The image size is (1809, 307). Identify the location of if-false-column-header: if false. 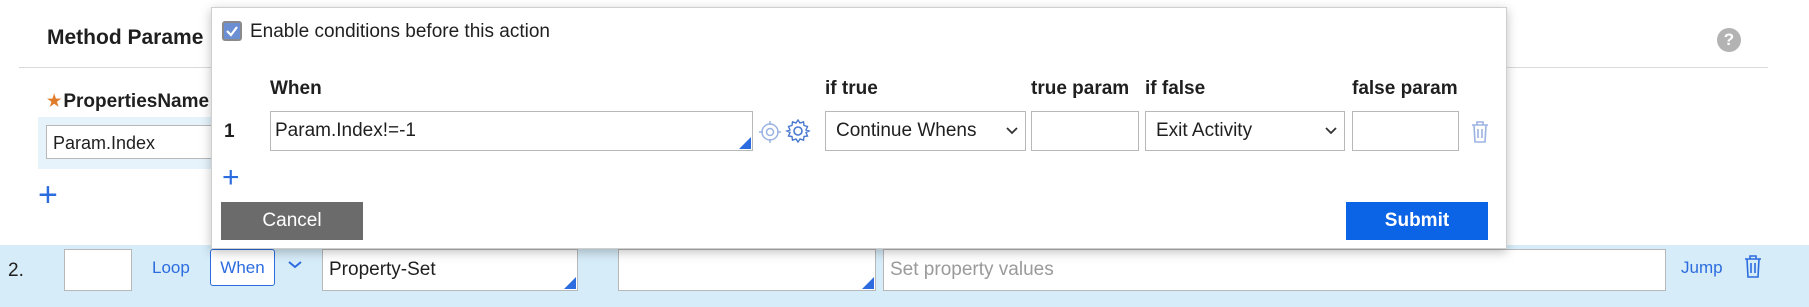
(1175, 88).